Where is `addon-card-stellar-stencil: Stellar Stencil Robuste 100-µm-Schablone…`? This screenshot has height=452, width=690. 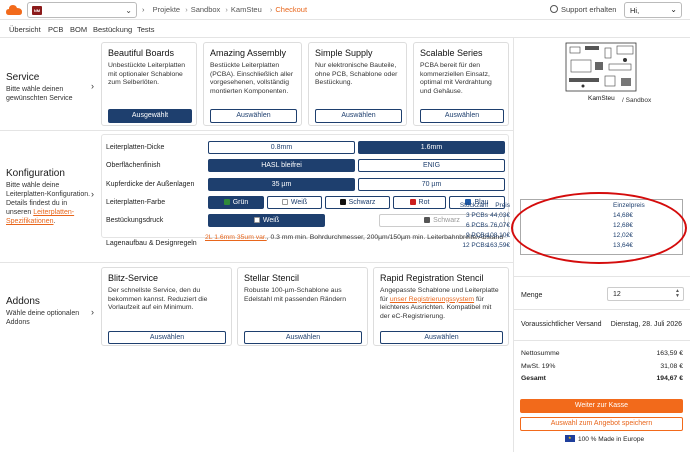
addon-card-stellar-stencil: Stellar Stencil Robuste 100-µm-Schablone… is located at coordinates (302, 306).